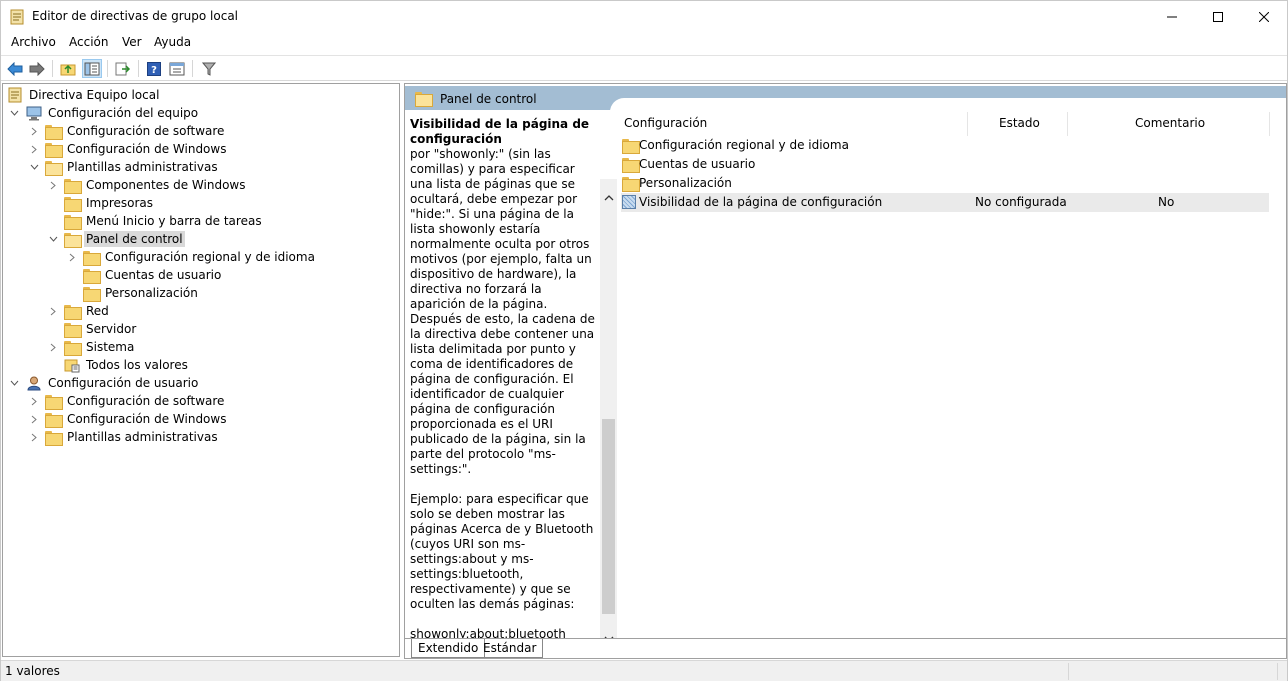 This screenshot has height=681, width=1288. What do you see at coordinates (132, 42) in the screenshot?
I see `menu-ver: Ver` at bounding box center [132, 42].